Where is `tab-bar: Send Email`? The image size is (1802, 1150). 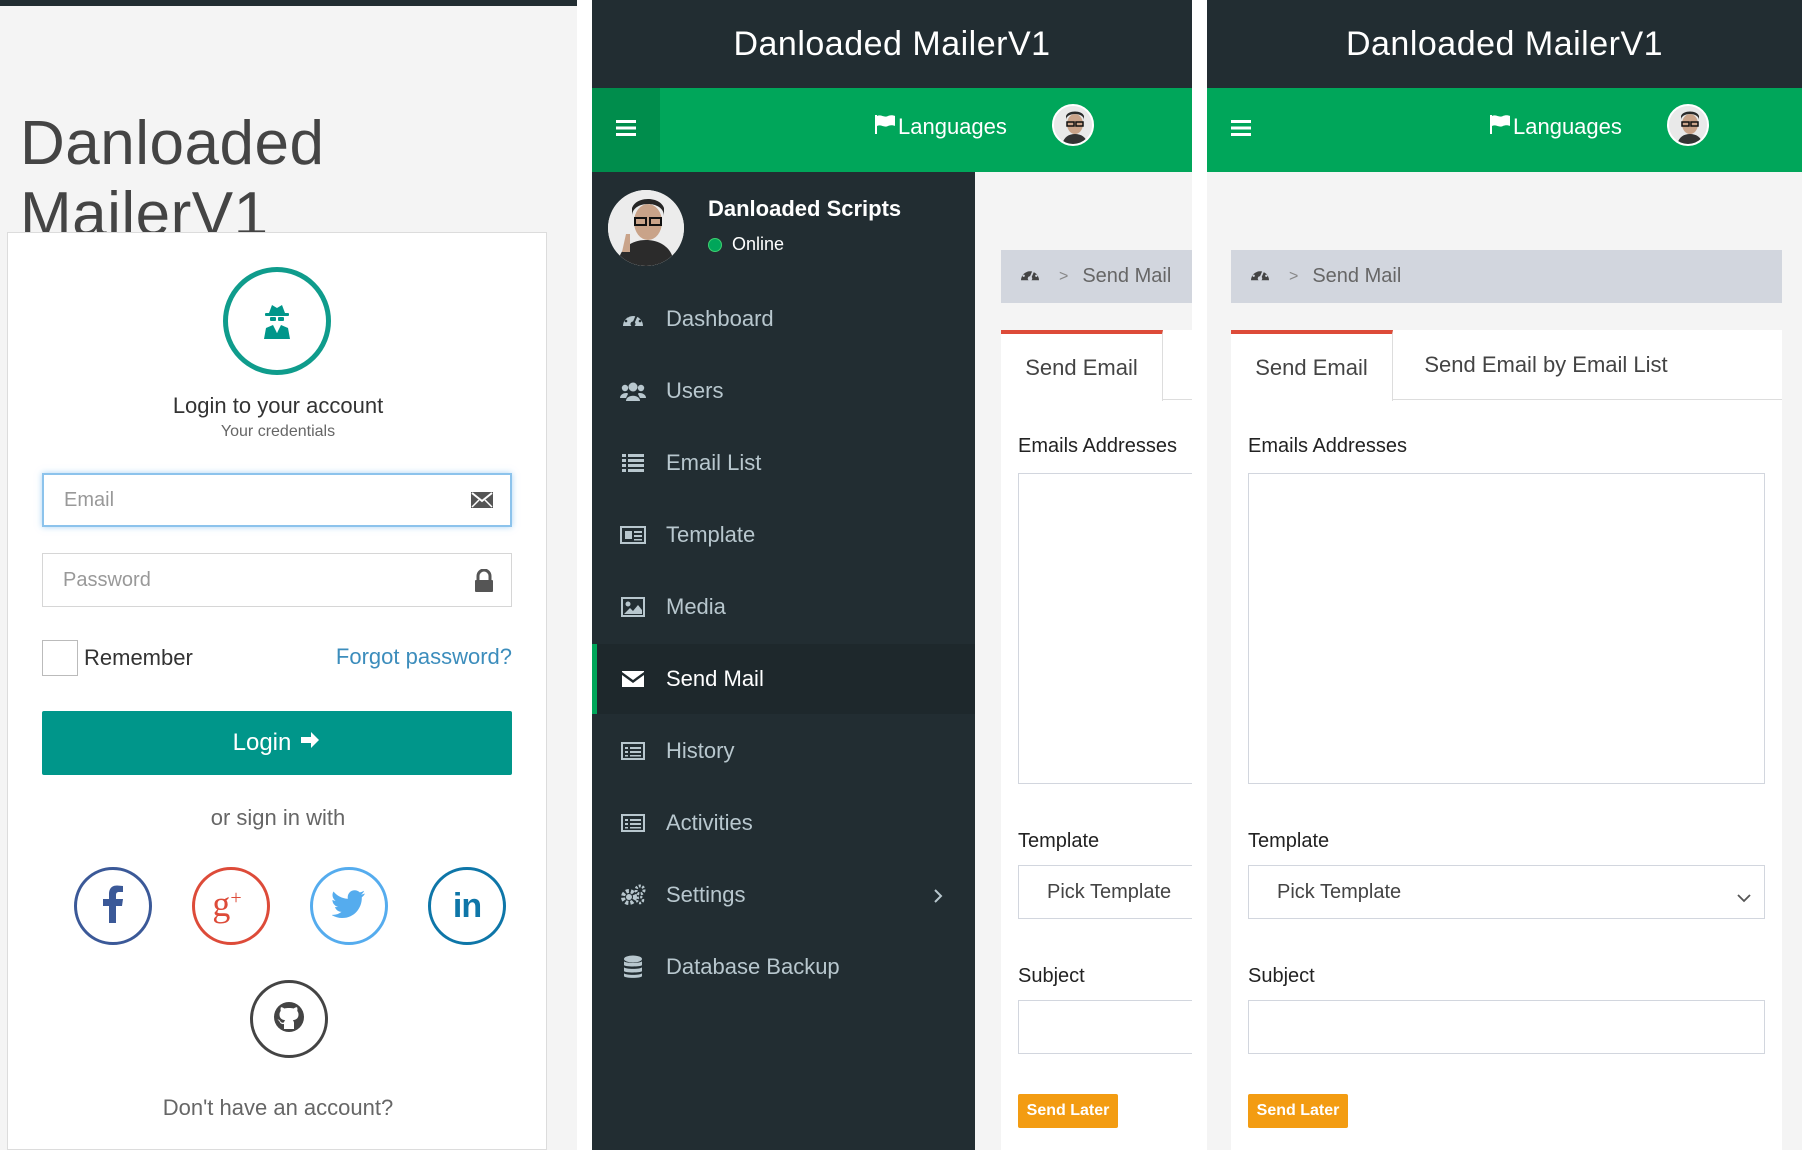 tab-bar: Send Email is located at coordinates (1096, 365).